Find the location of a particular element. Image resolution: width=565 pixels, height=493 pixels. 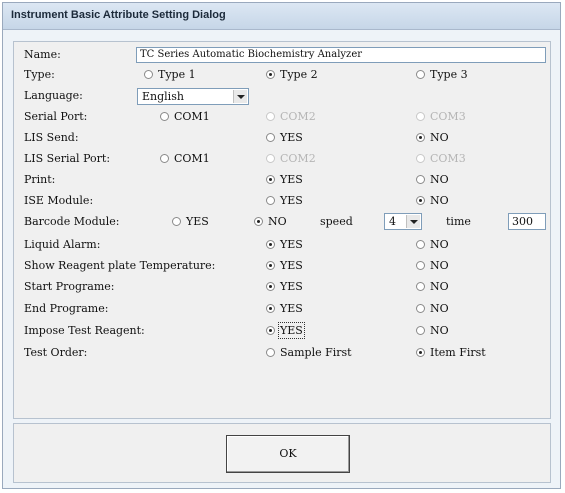

start-programe-no-radio: NO is located at coordinates (432, 286).